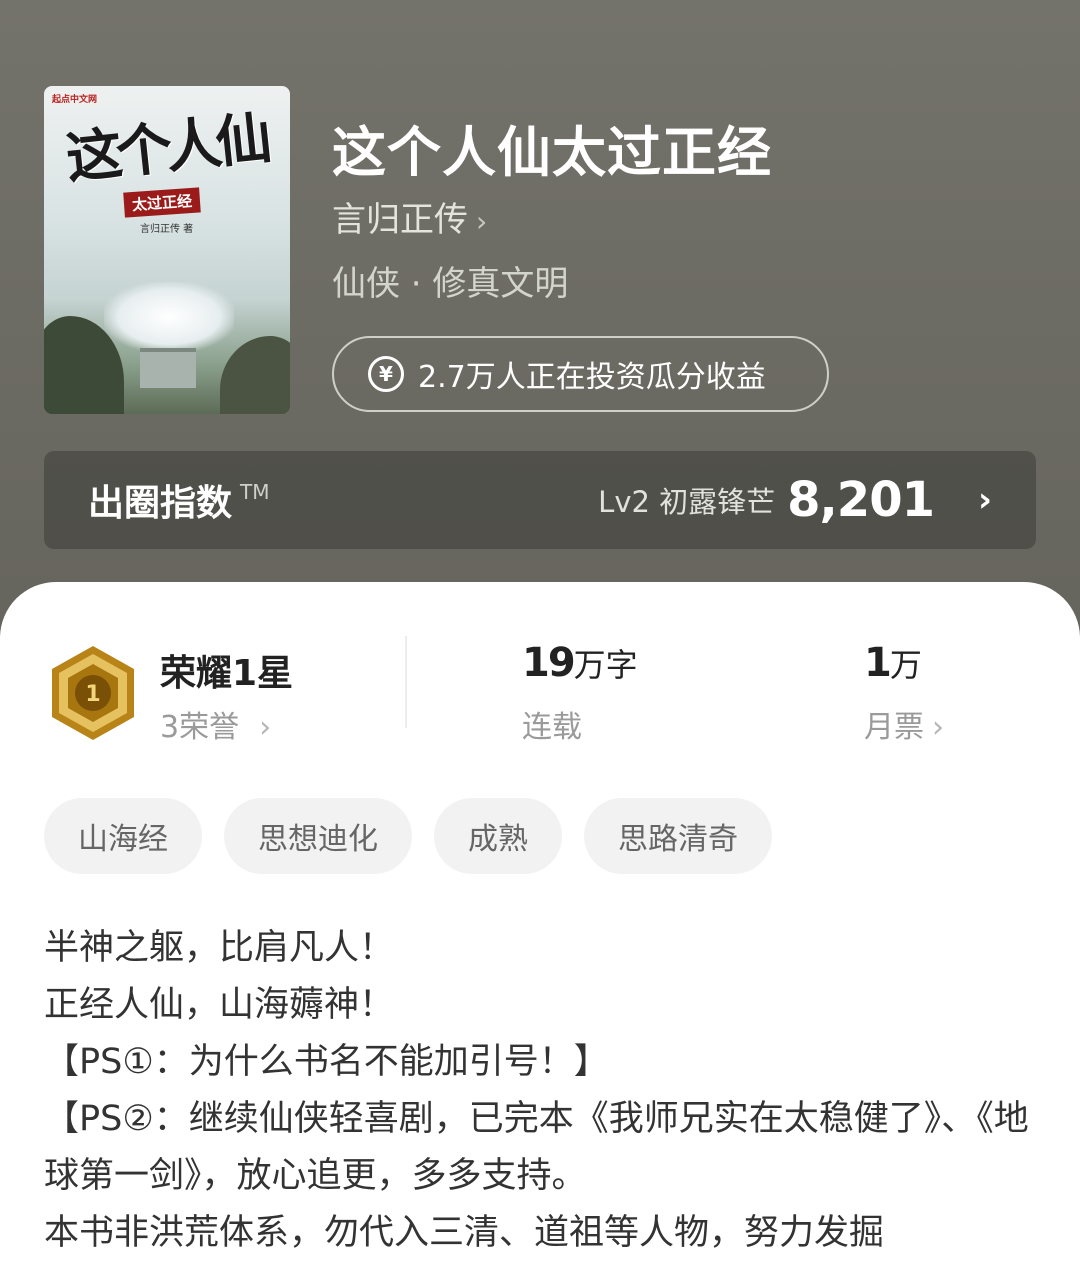 The width and height of the screenshot is (1080, 1262). I want to click on stats-divider, so click(406, 682).